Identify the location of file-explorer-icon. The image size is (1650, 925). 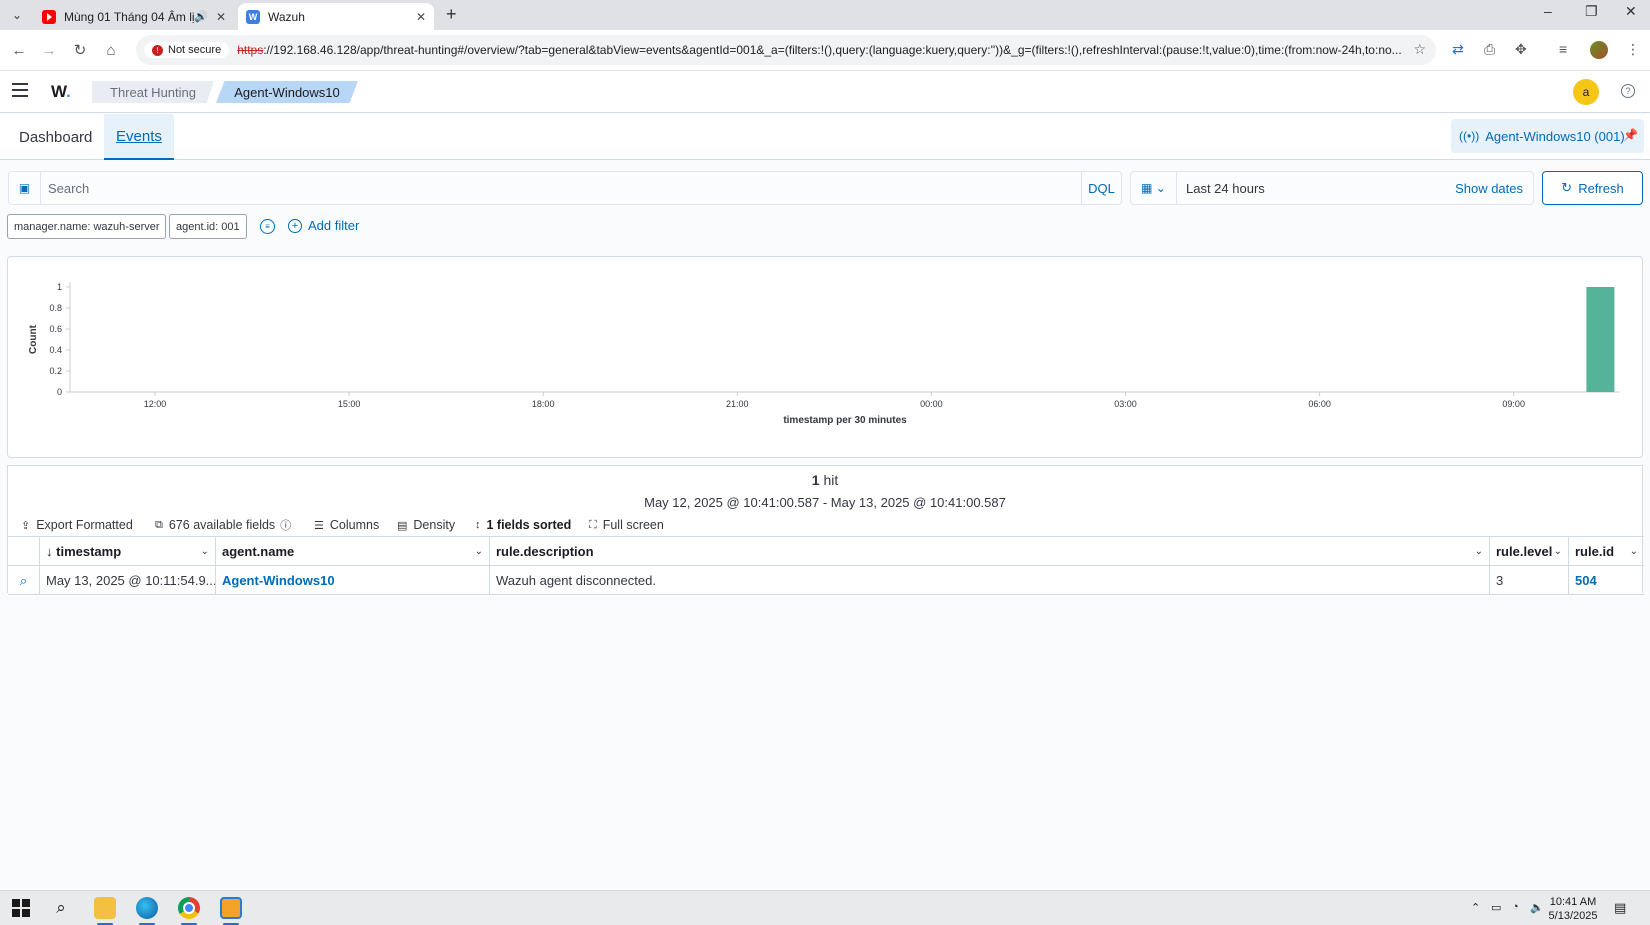
(105, 908).